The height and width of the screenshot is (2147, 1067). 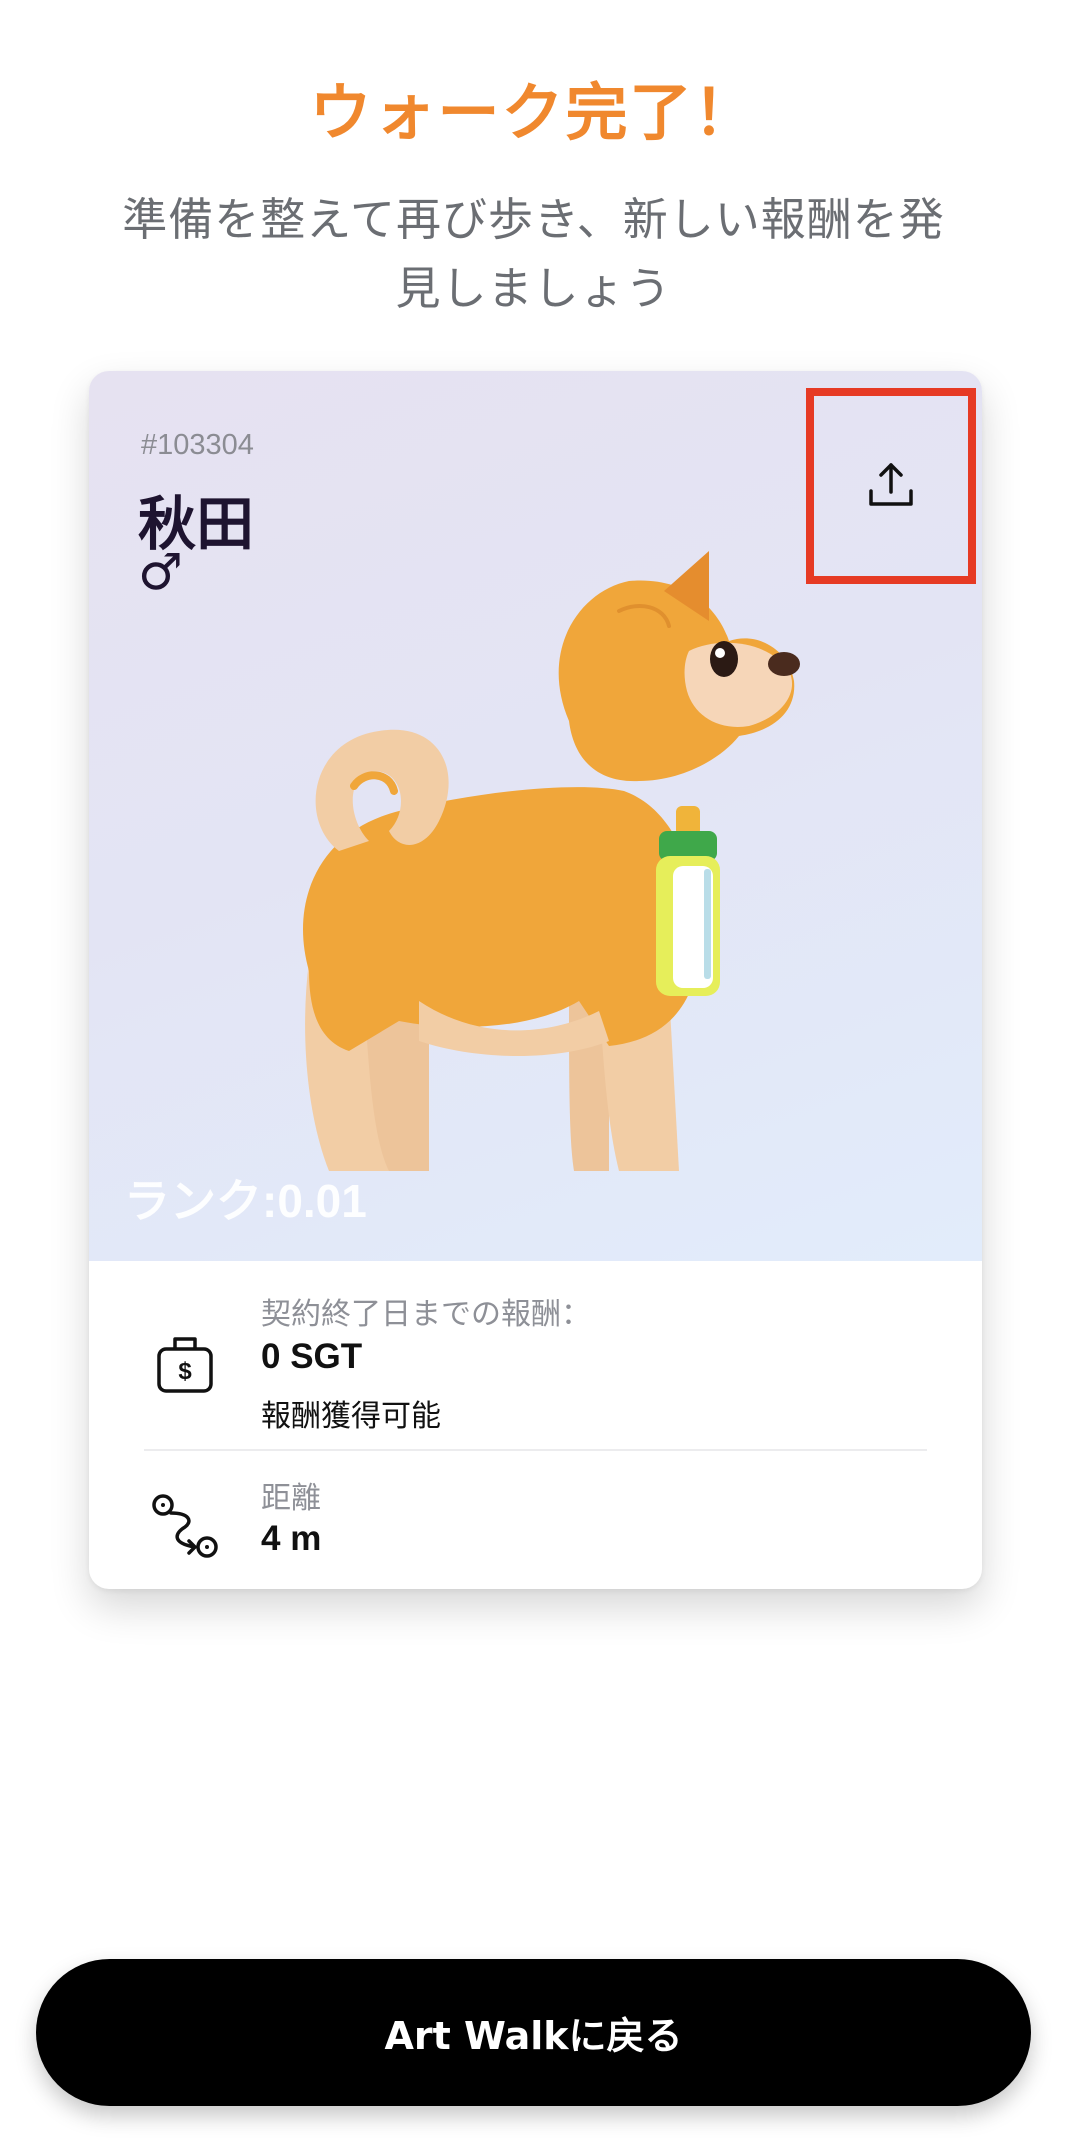 I want to click on rank-text: ランク:0.01, so click(x=245, y=1201).